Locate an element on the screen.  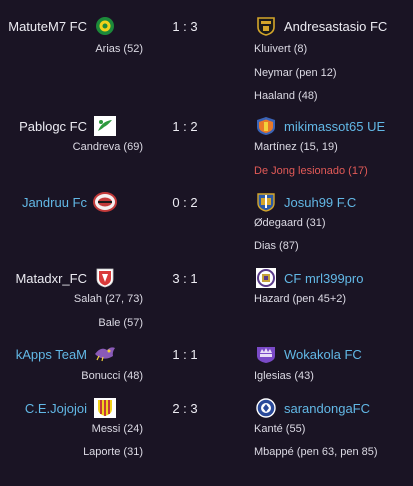
orange-shield-crest-icon is located at coordinates (266, 126).